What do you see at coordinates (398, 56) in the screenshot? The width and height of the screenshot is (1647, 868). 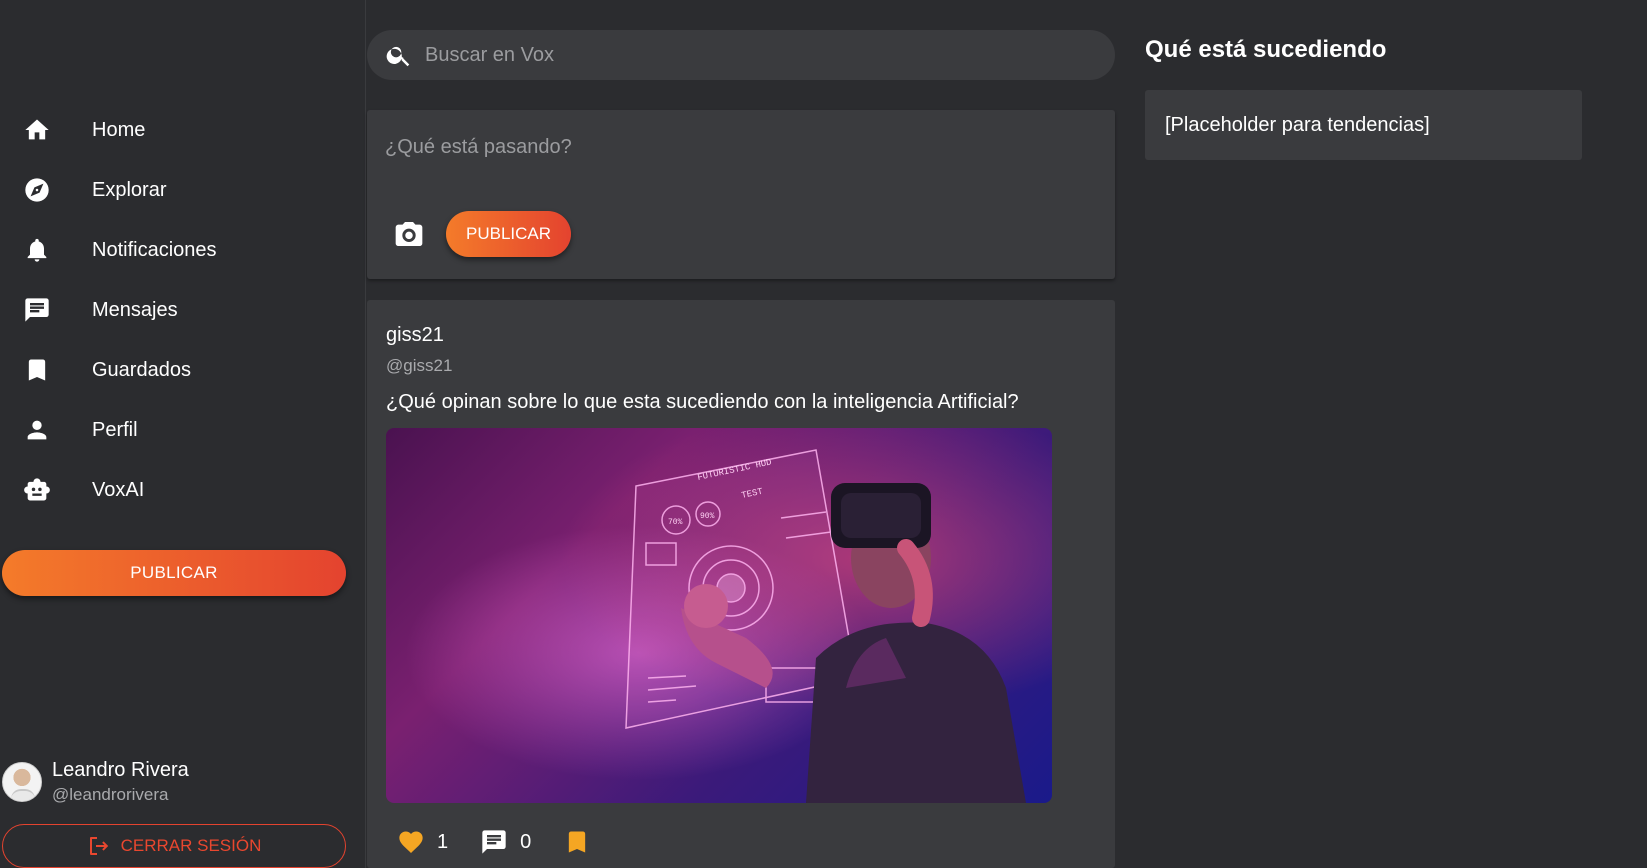 I see `search-icon` at bounding box center [398, 56].